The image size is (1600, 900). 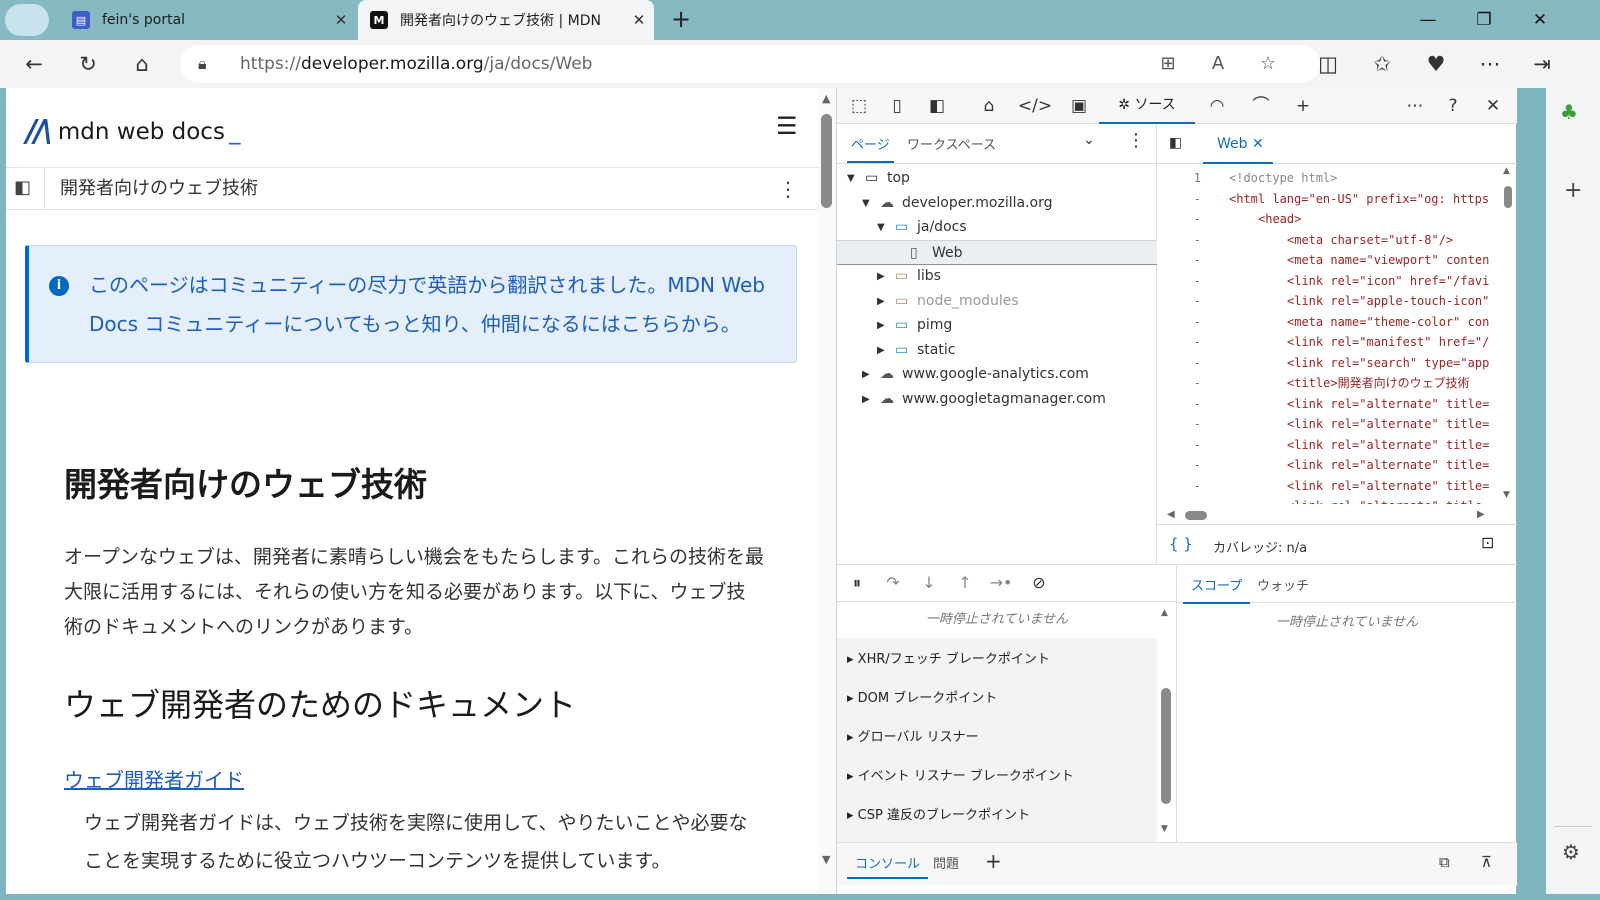 I want to click on breakpoint-section: ▸ CSP 違反のブレークポイント, so click(x=938, y=813).